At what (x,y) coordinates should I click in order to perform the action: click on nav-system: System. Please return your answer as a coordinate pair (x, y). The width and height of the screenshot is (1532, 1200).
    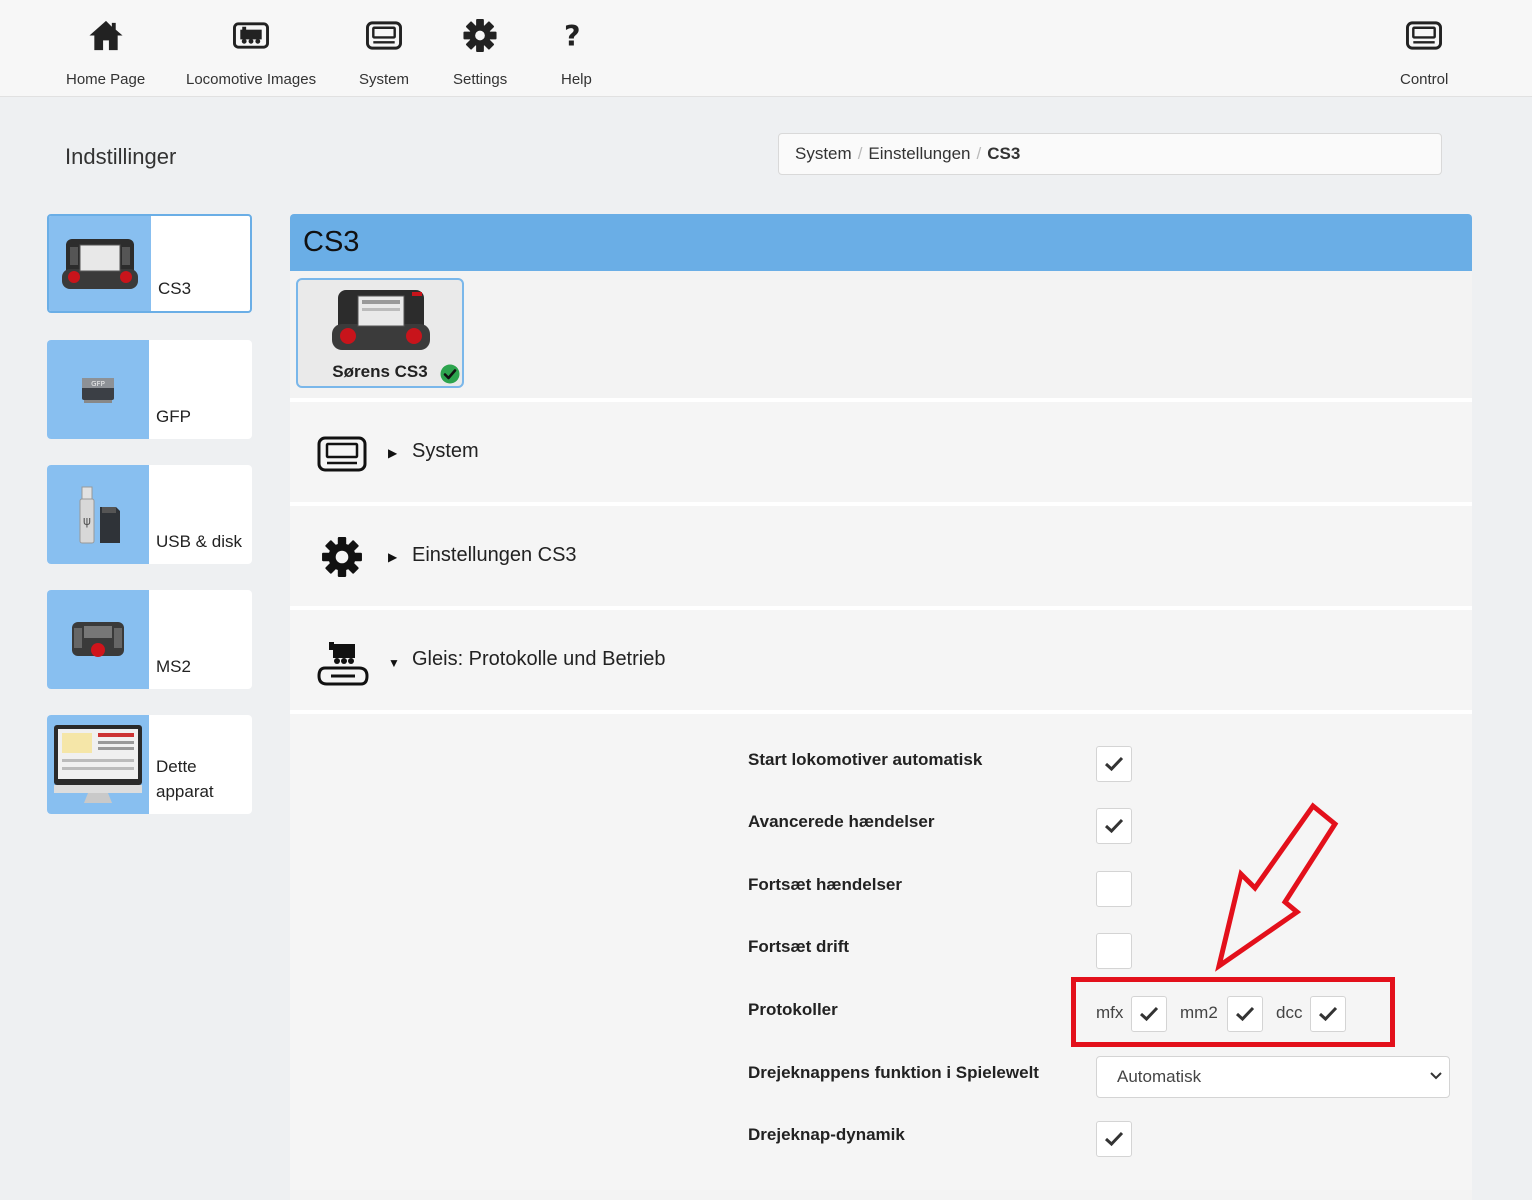
    Looking at the image, I should click on (384, 53).